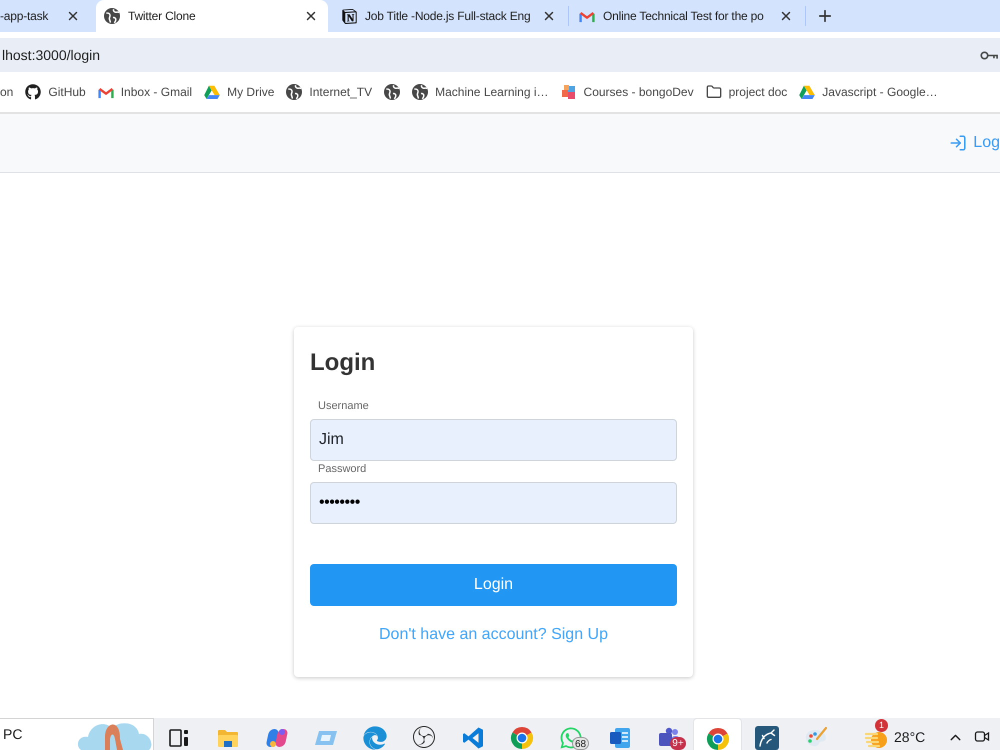 This screenshot has height=750, width=1000. What do you see at coordinates (343, 363) in the screenshot?
I see `form-title: Login` at bounding box center [343, 363].